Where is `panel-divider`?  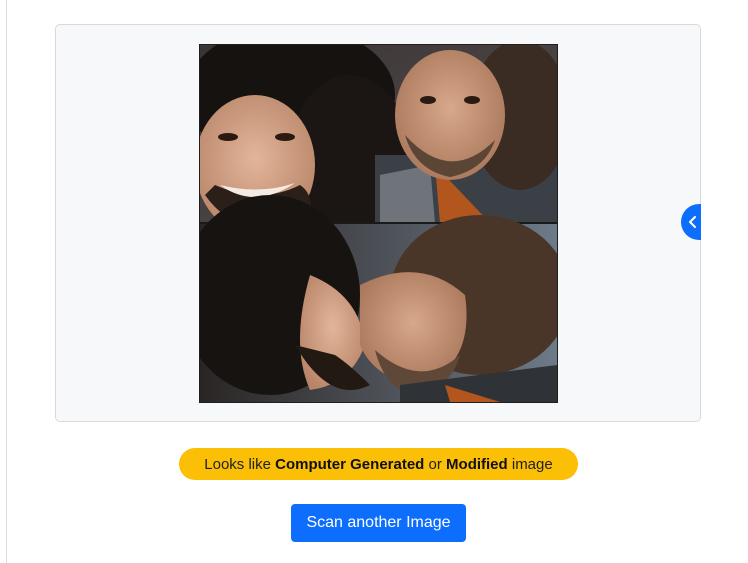
panel-divider is located at coordinates (6, 281).